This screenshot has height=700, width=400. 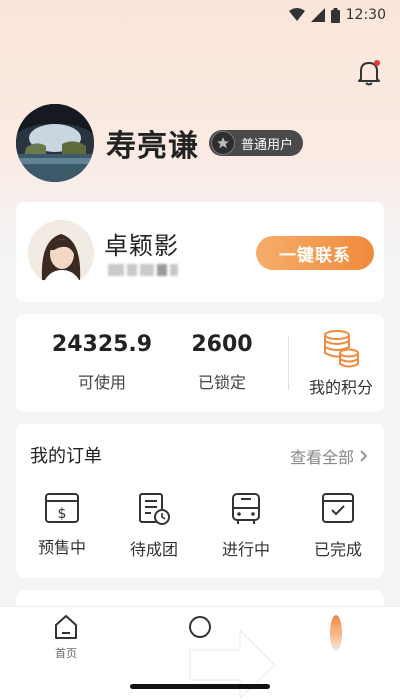 I want to click on order-presale-label: 预售中, so click(x=61, y=547).